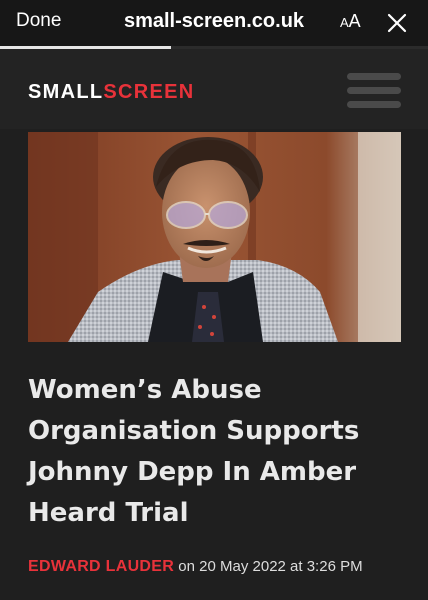  I want to click on url-text: small-screen.co.uk, so click(214, 21).